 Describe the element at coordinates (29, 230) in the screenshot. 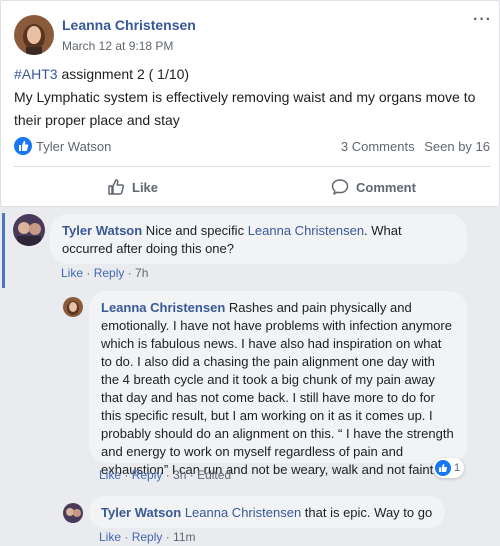

I see `commenter-avatar` at that location.